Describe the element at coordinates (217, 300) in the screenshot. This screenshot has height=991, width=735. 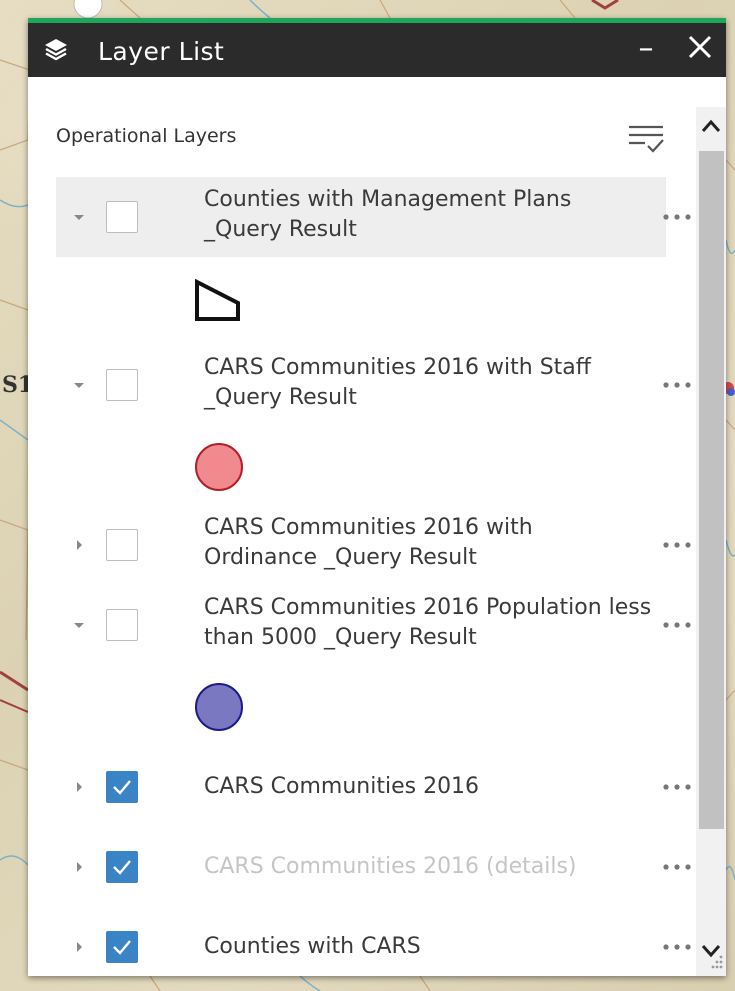
I see `polygon-legend-icon` at that location.